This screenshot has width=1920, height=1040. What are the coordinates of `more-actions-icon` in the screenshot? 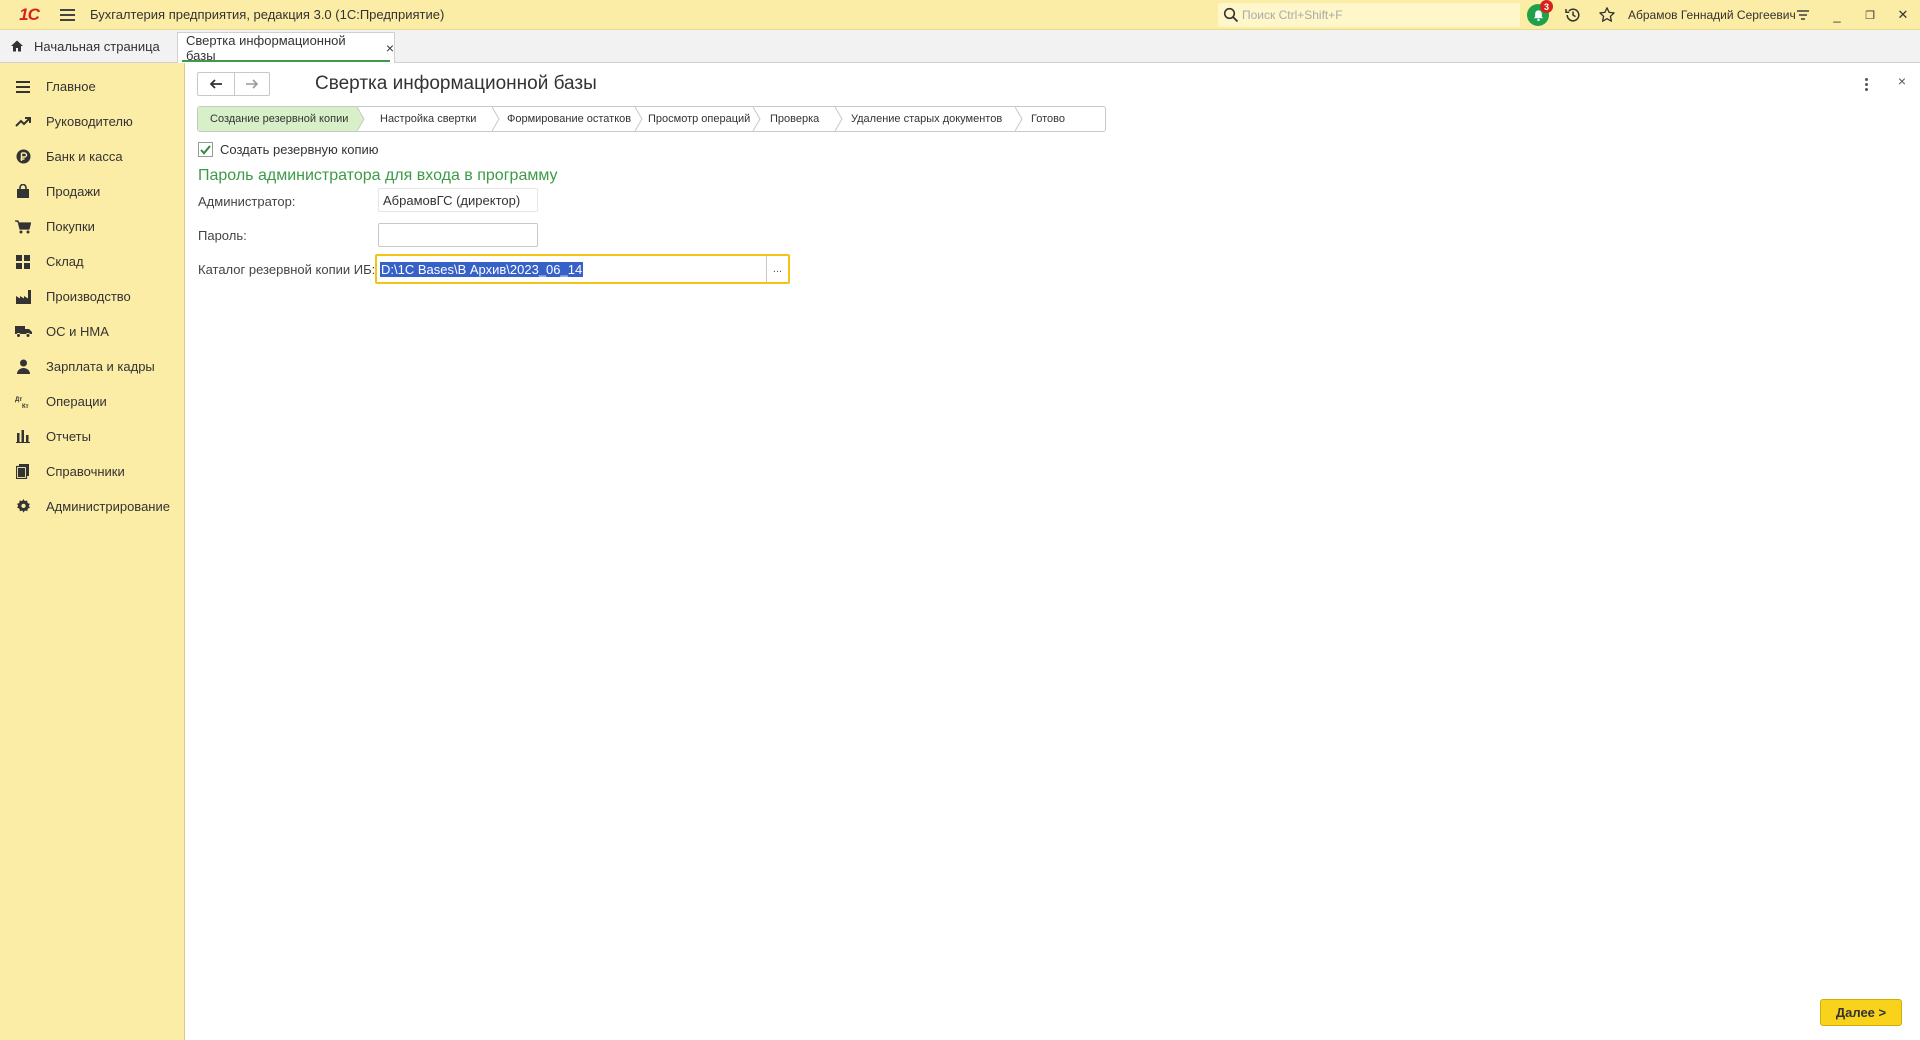 It's located at (1866, 84).